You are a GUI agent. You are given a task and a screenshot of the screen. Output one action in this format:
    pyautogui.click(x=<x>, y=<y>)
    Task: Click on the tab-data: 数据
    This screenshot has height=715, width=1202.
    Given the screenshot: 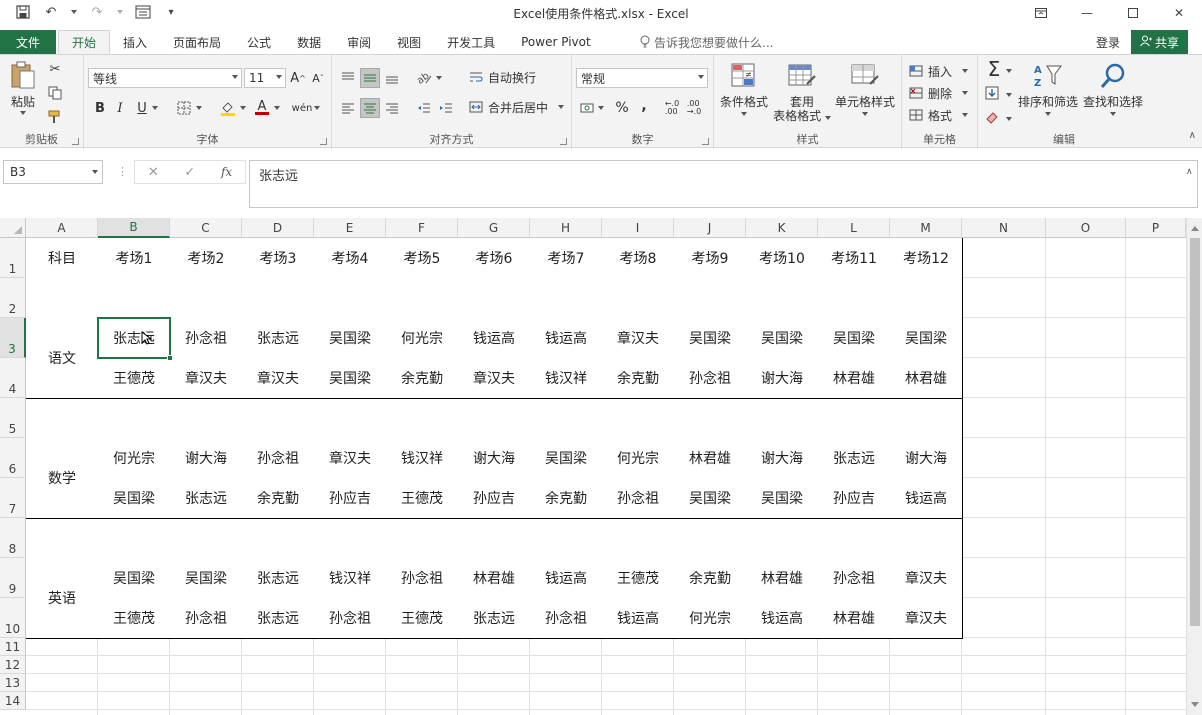 What is the action you would take?
    pyautogui.click(x=309, y=42)
    